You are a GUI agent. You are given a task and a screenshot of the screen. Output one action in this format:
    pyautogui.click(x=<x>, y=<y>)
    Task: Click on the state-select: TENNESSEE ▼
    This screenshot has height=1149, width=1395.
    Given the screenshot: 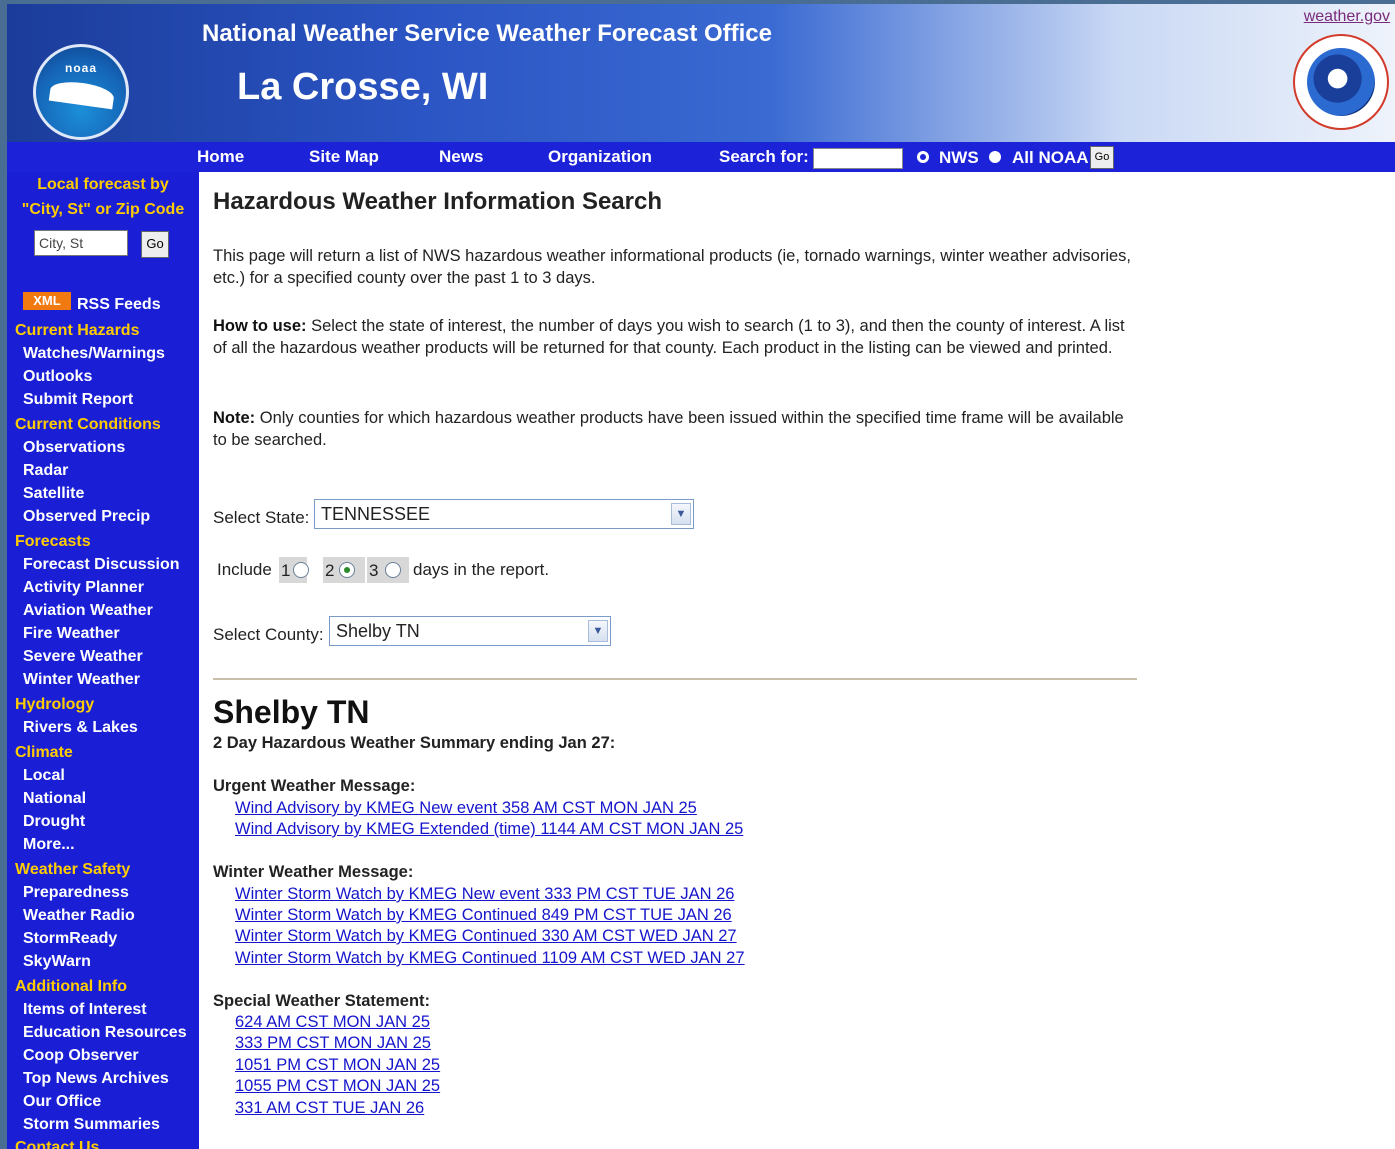 What is the action you would take?
    pyautogui.click(x=504, y=514)
    